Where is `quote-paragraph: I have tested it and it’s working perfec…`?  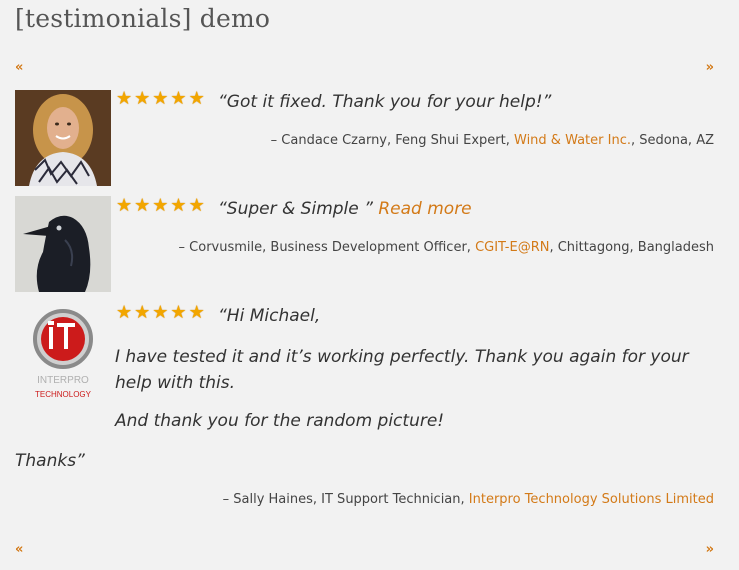
quote-paragraph: I have tested it and it’s working perfec… is located at coordinates (402, 370).